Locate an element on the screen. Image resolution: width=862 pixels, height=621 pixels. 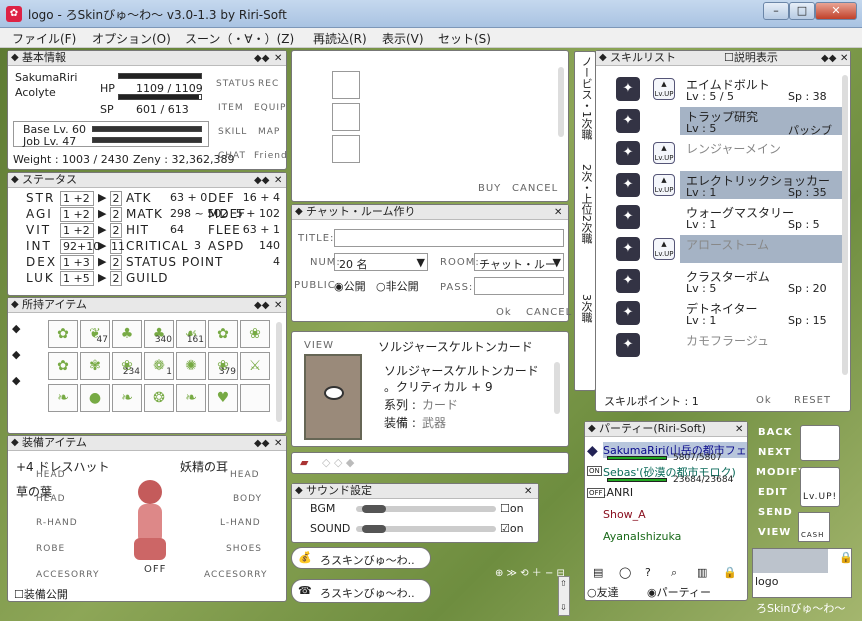
status-shortcut: STATUS is located at coordinates (236, 84).